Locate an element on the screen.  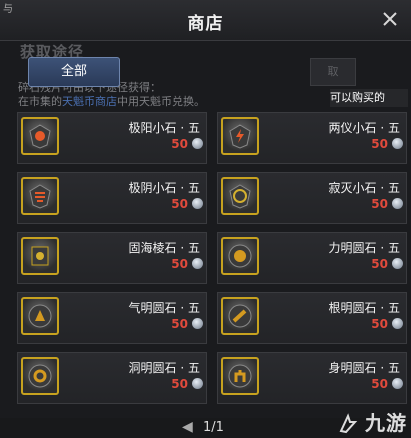
item-name: 身明圆石 · 五 is located at coordinates (364, 368).